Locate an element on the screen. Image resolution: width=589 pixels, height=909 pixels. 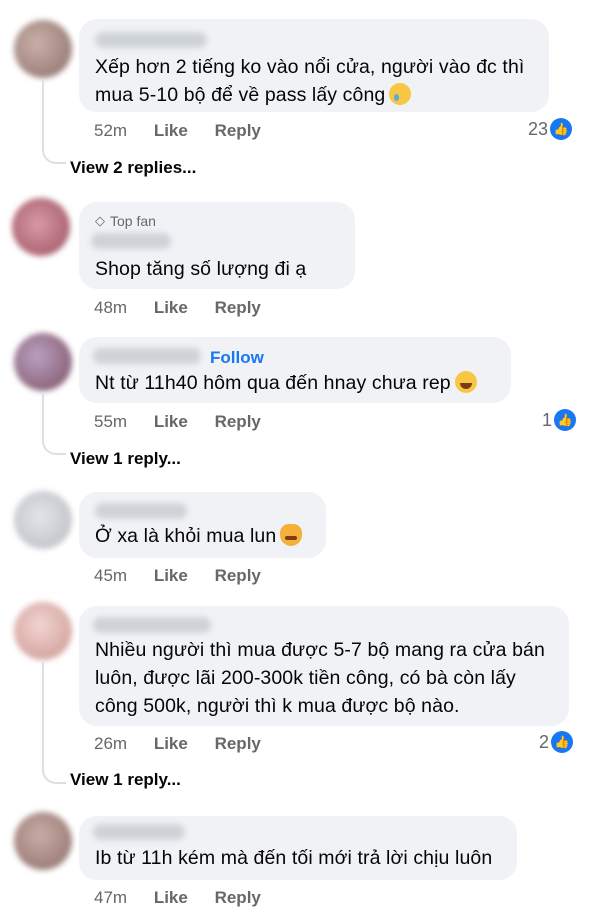
pouting-cat-icon is located at coordinates (291, 535).